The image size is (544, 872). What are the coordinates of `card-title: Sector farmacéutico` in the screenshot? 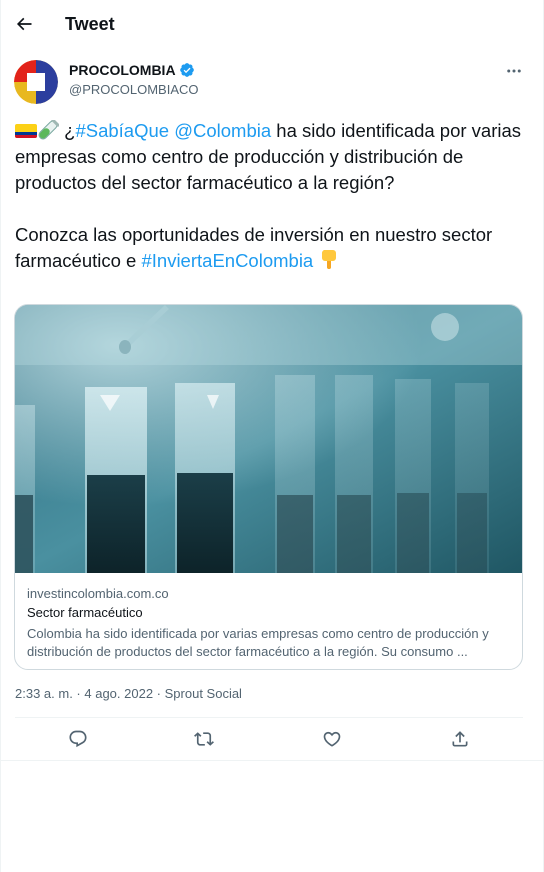 It's located at (85, 612).